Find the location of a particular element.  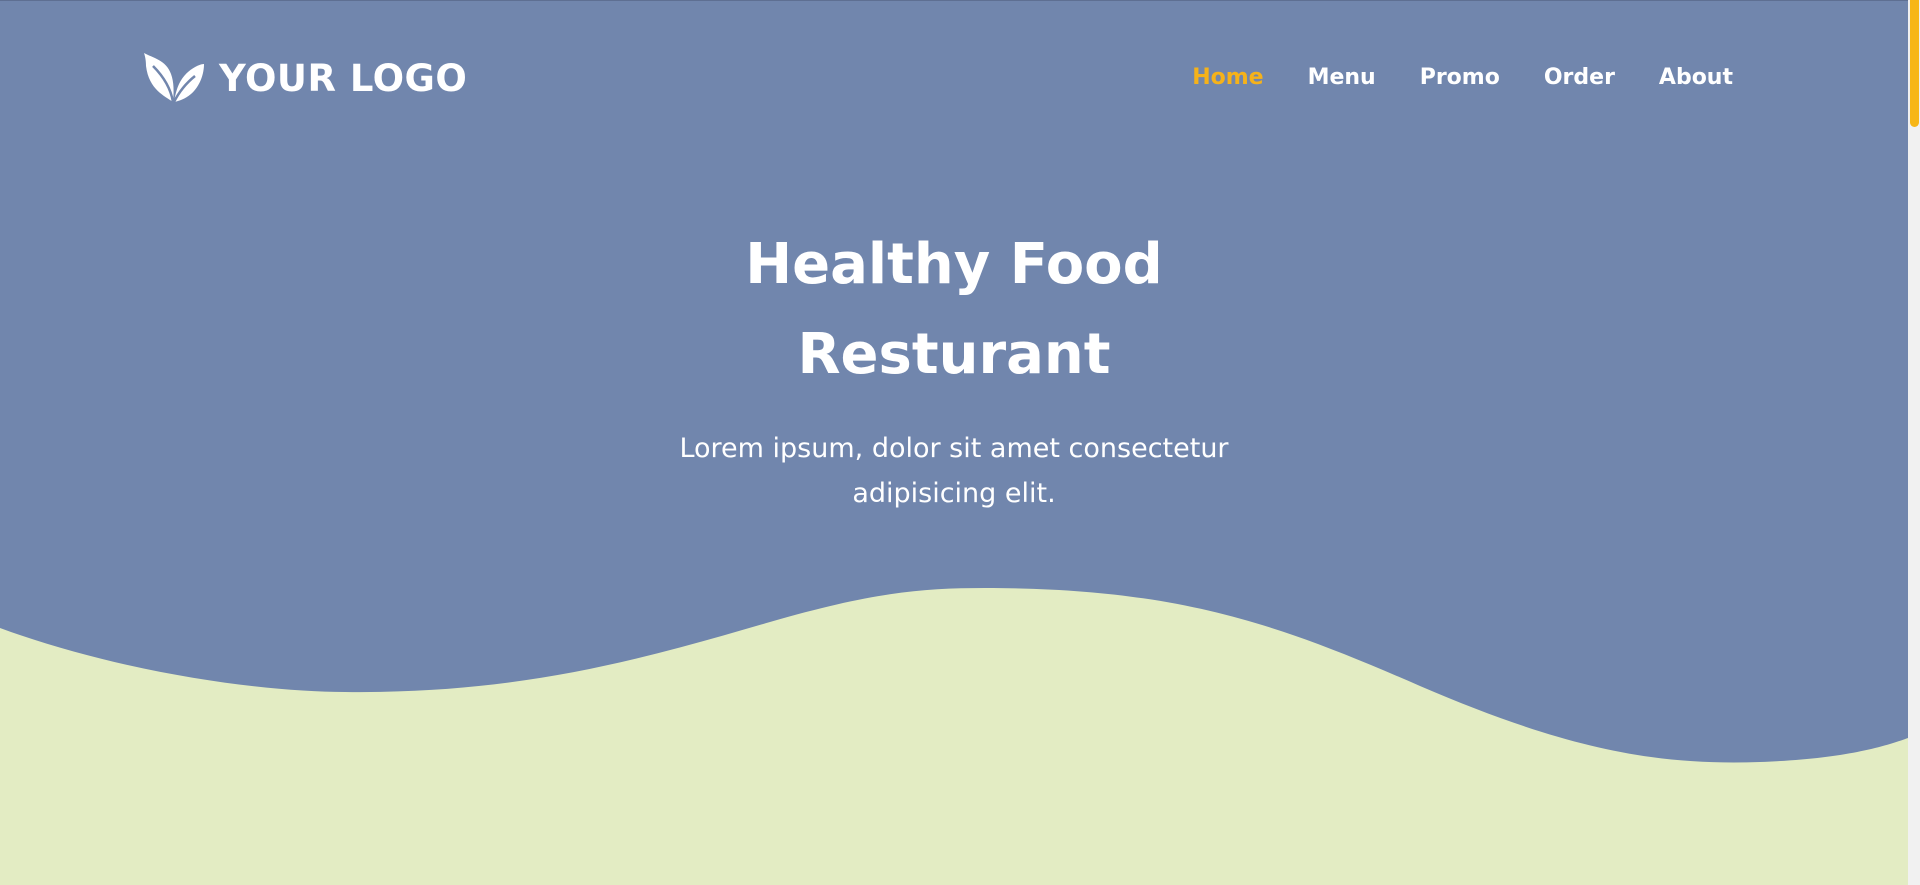

hero-title-line-1: Healthy Food is located at coordinates (954, 264).